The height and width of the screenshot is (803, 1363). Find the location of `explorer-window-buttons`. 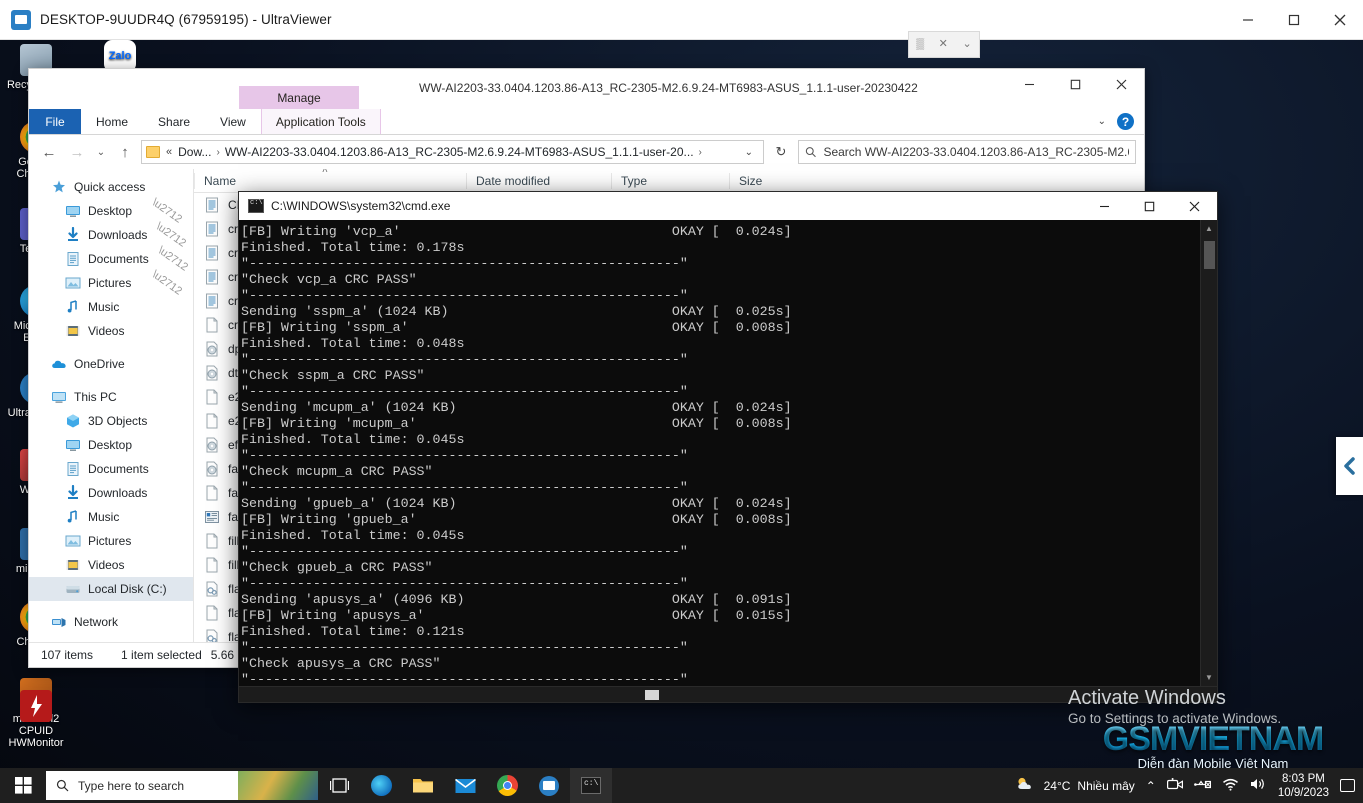

explorer-window-buttons is located at coordinates (1075, 84).